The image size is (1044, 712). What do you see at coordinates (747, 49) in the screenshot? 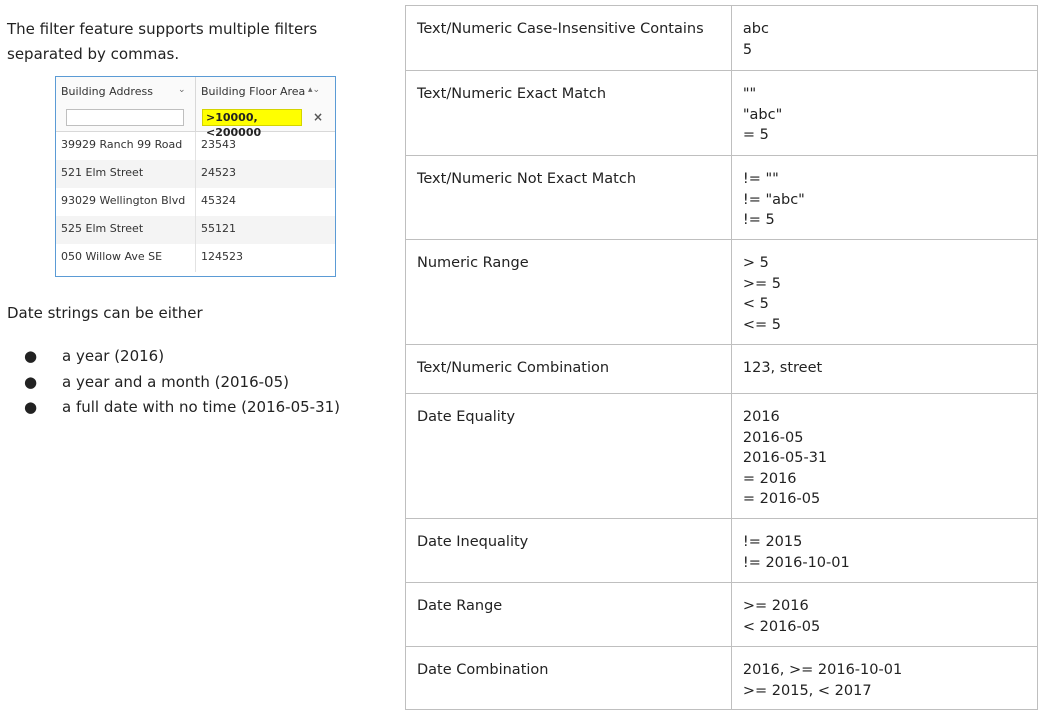
I see `example-line: 5` at bounding box center [747, 49].